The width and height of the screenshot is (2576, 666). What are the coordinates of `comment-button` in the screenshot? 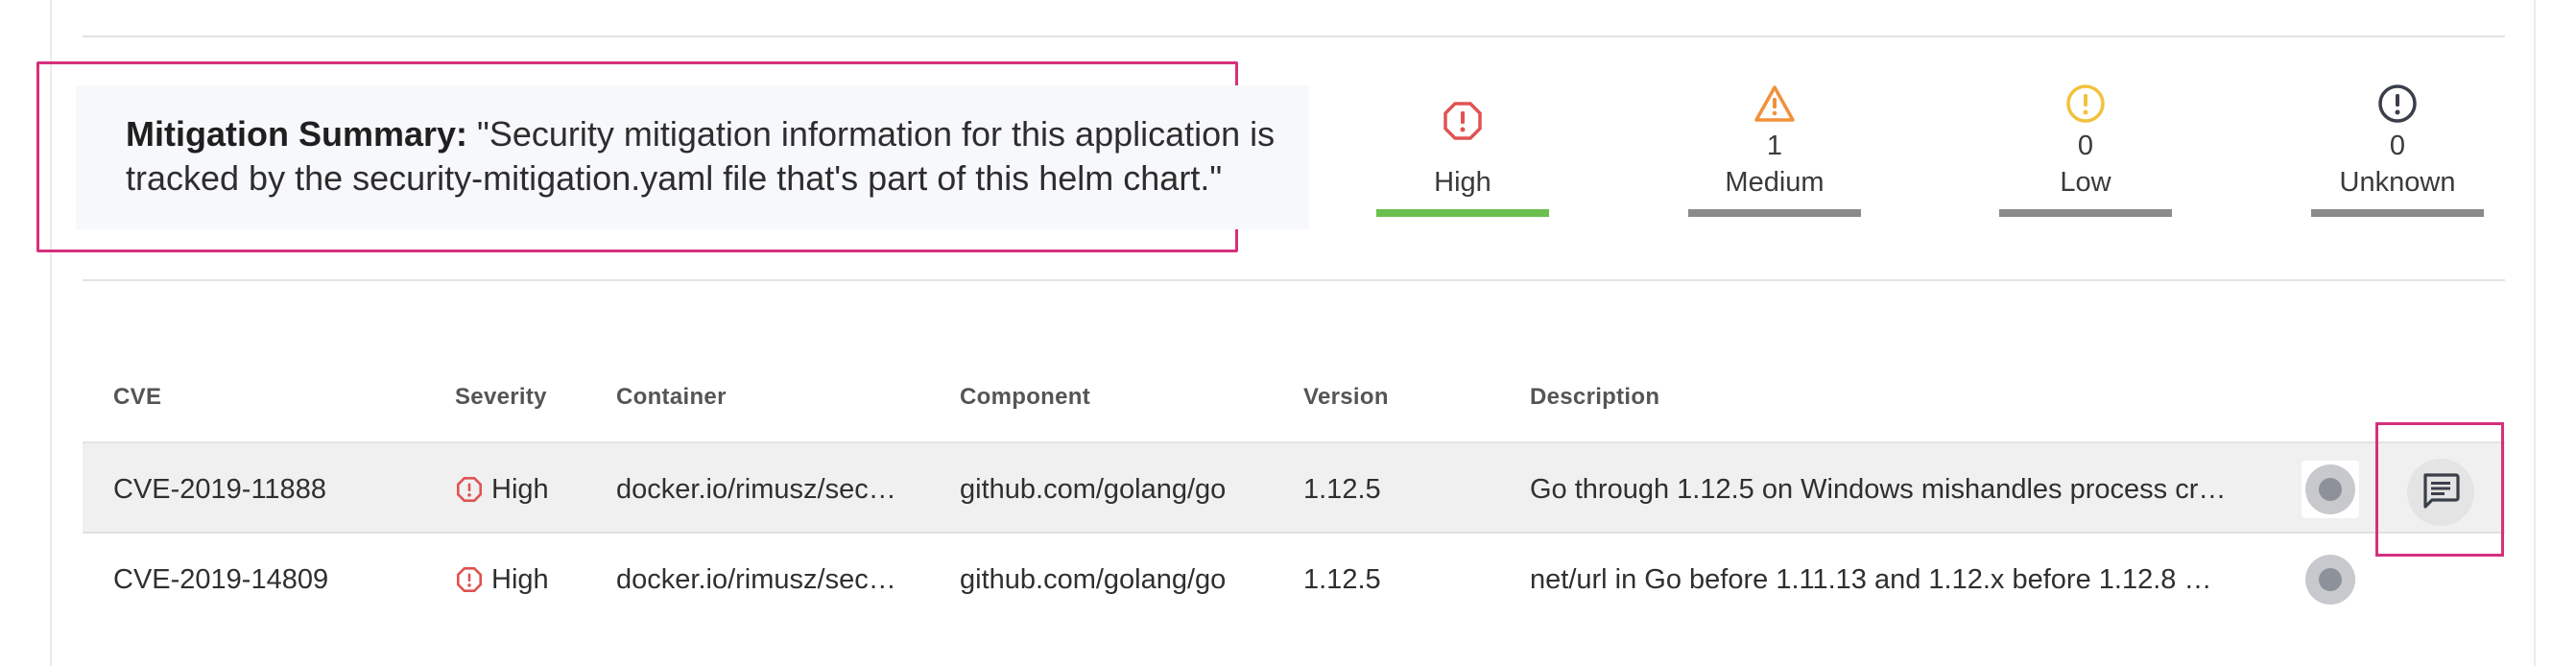 It's located at (2440, 492).